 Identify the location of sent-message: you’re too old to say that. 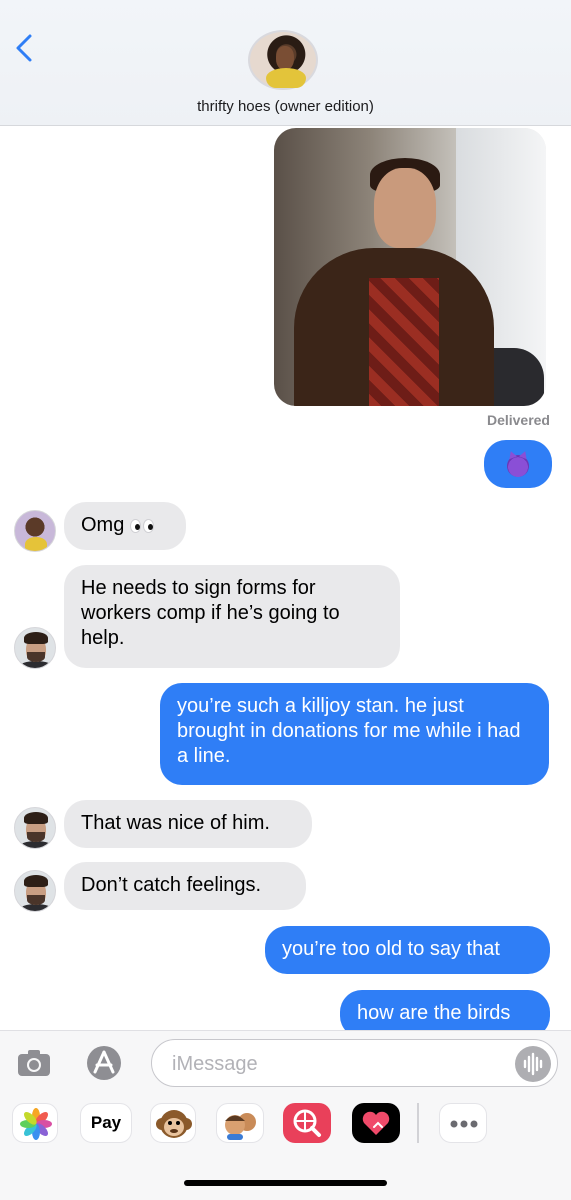
(407, 950).